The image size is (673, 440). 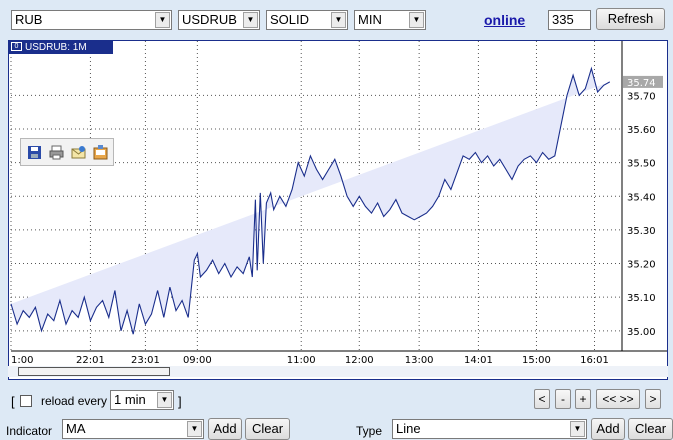 I want to click on scrollbar-thumb, so click(x=94, y=371).